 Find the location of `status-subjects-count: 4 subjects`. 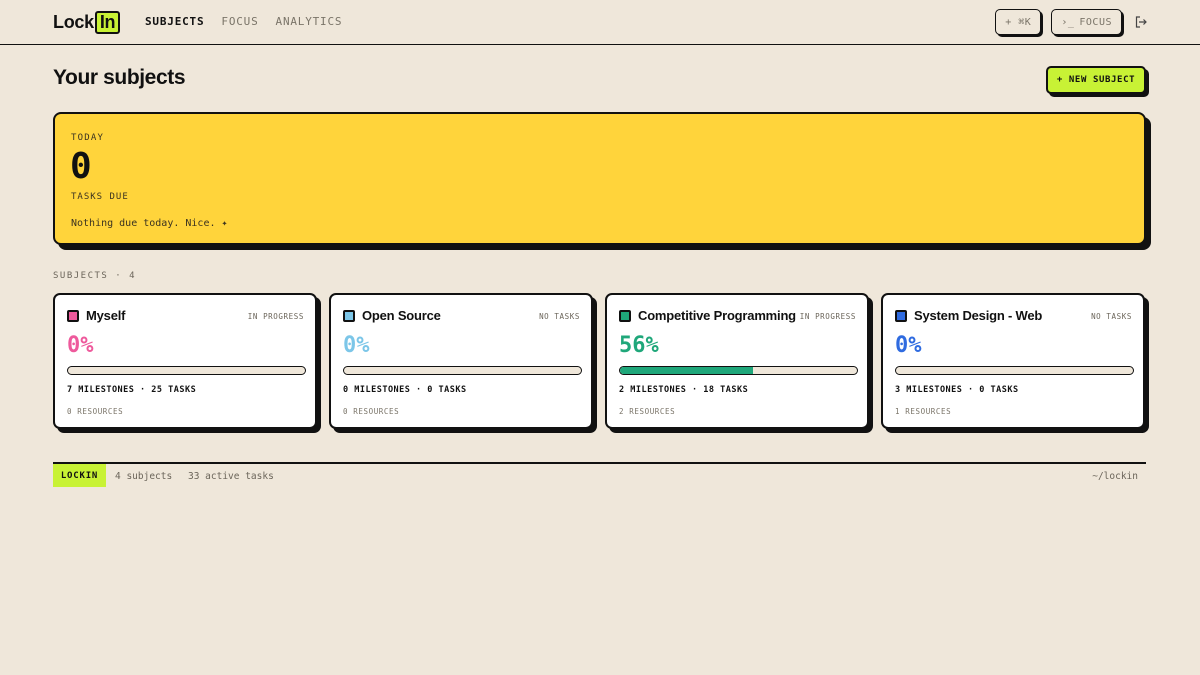

status-subjects-count: 4 subjects is located at coordinates (144, 476).